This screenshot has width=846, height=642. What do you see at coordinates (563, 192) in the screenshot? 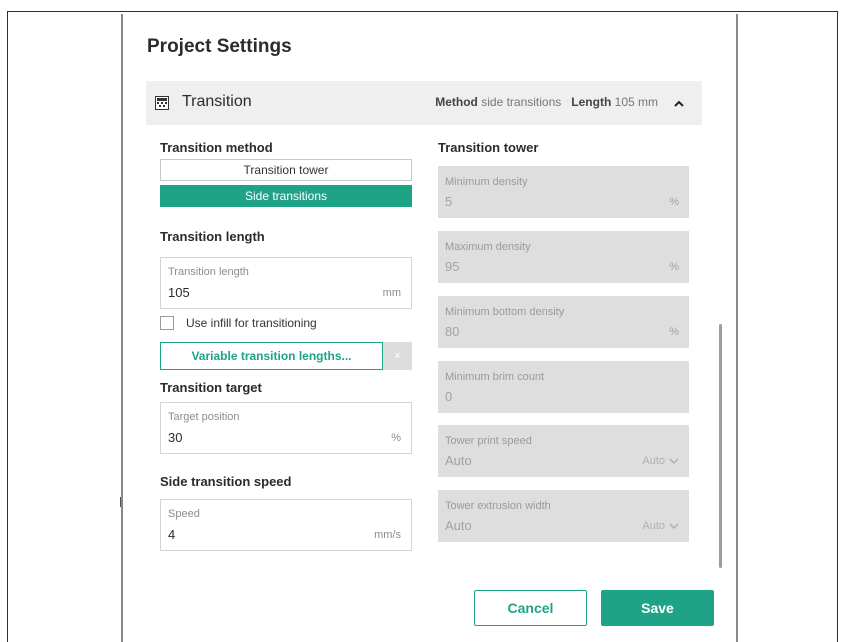
I see `minimum-density-field: Minimum density 5 %` at bounding box center [563, 192].